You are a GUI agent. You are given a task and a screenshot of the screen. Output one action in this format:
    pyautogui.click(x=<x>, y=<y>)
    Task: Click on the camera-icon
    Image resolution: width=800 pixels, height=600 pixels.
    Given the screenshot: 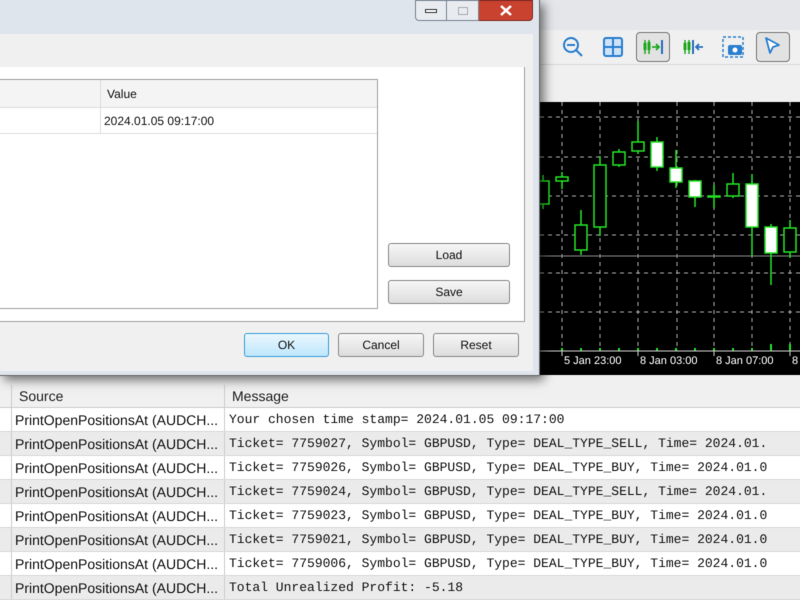 What is the action you would take?
    pyautogui.click(x=733, y=46)
    